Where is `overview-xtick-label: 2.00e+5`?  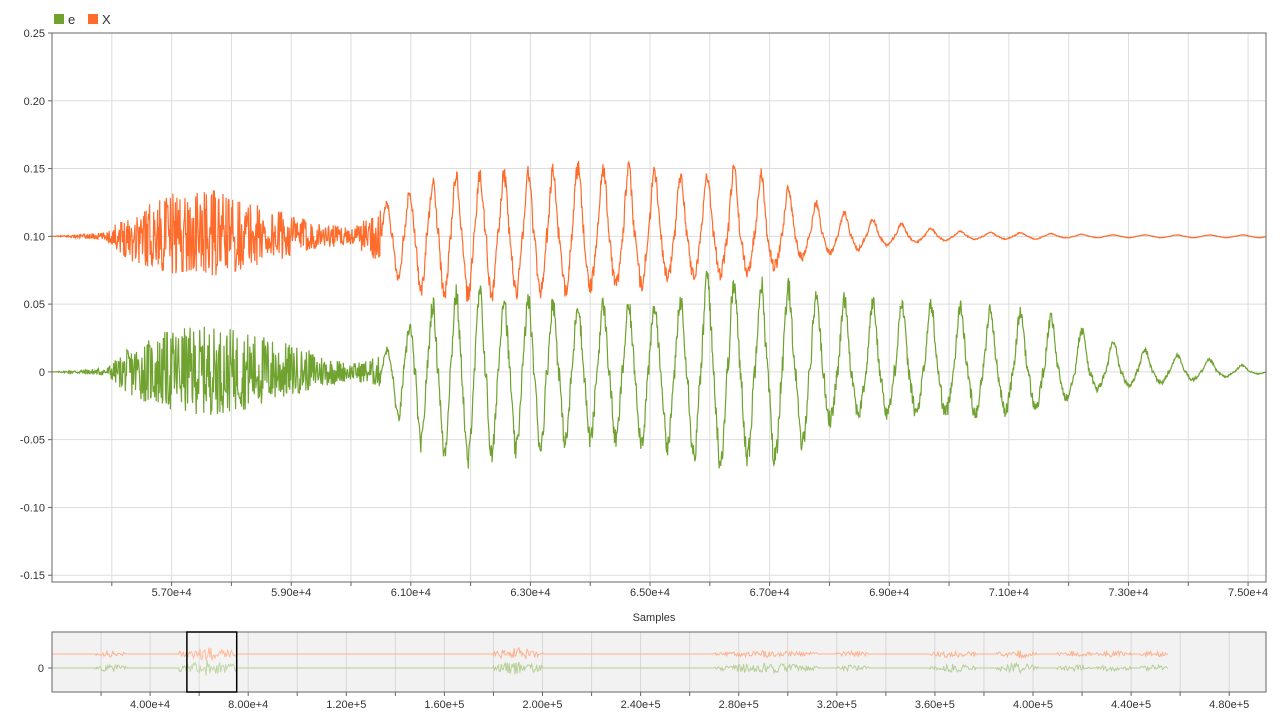
overview-xtick-label: 2.00e+5 is located at coordinates (542, 705).